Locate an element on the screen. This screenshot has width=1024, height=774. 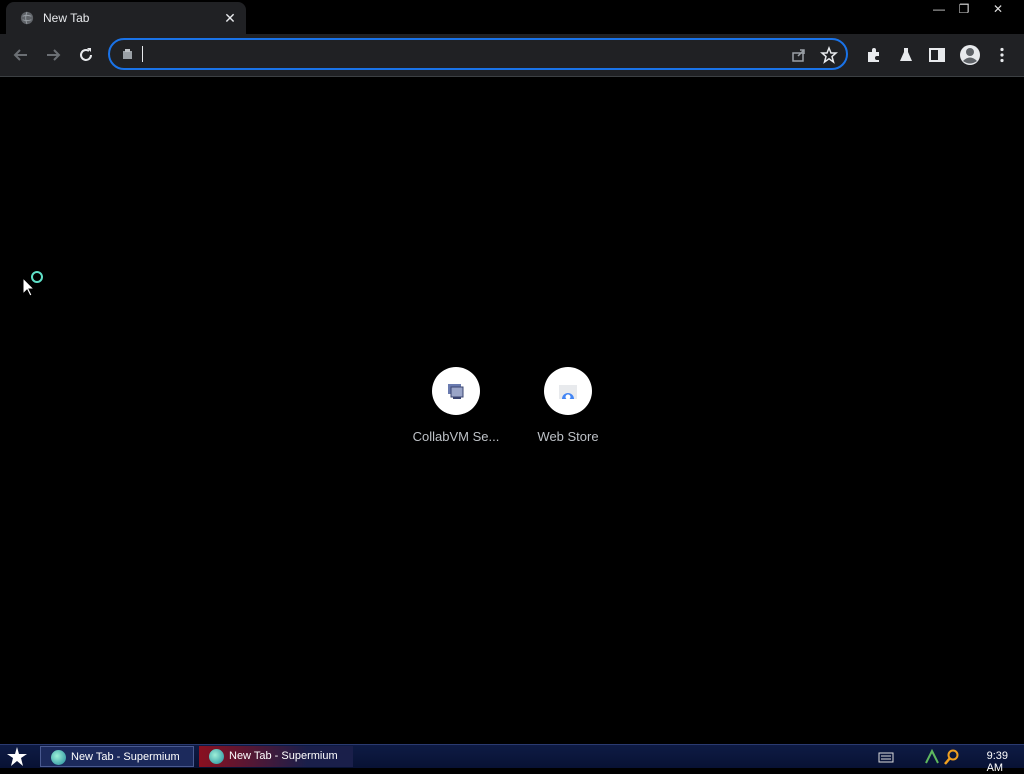
web-store-icon is located at coordinates (568, 392).